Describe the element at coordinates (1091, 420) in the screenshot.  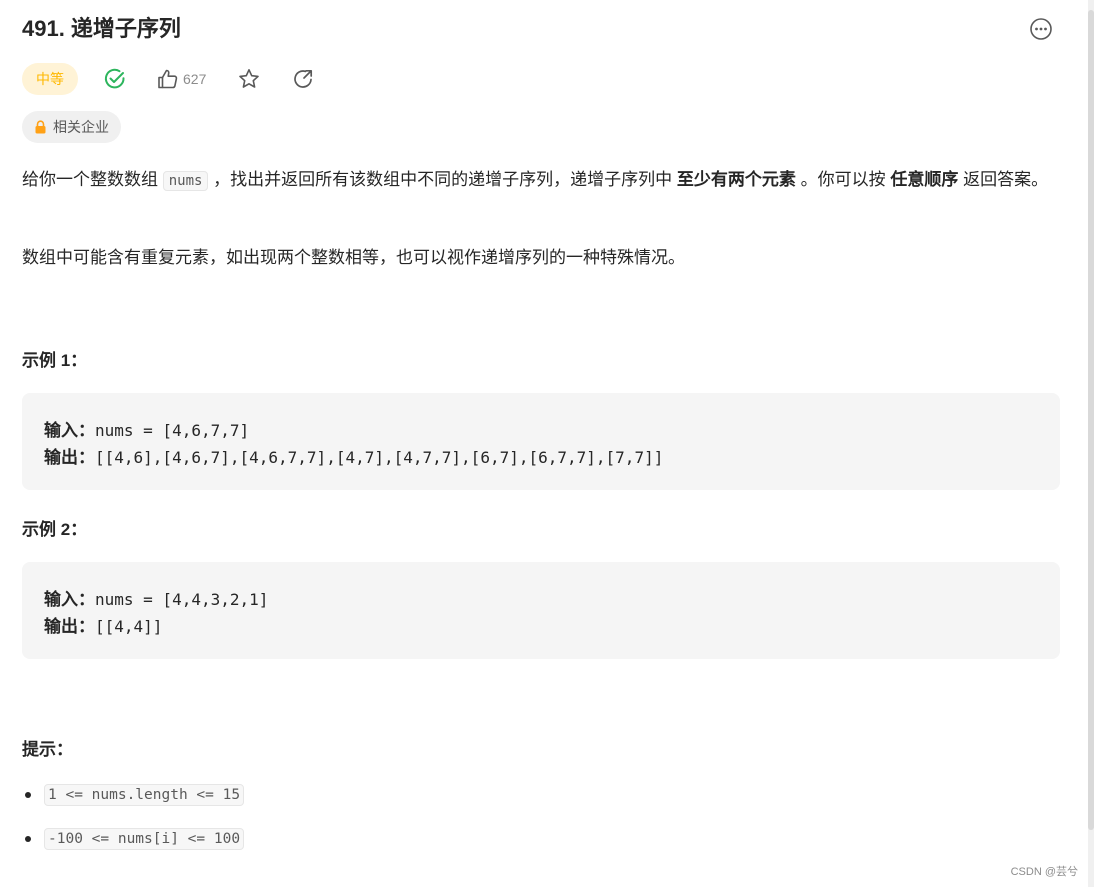
I see `scrollbar-thumb` at that location.